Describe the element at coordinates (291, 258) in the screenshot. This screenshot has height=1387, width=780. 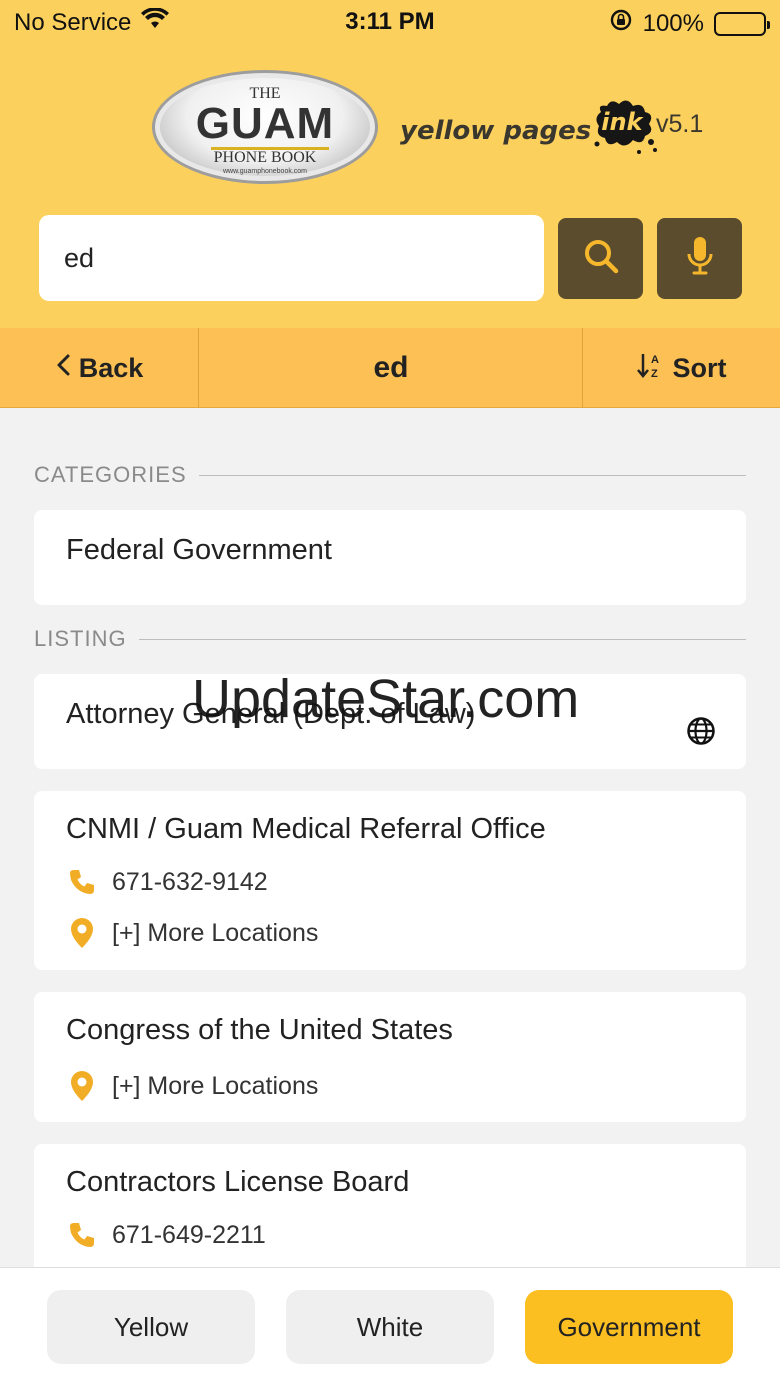
I see `search-input` at that location.